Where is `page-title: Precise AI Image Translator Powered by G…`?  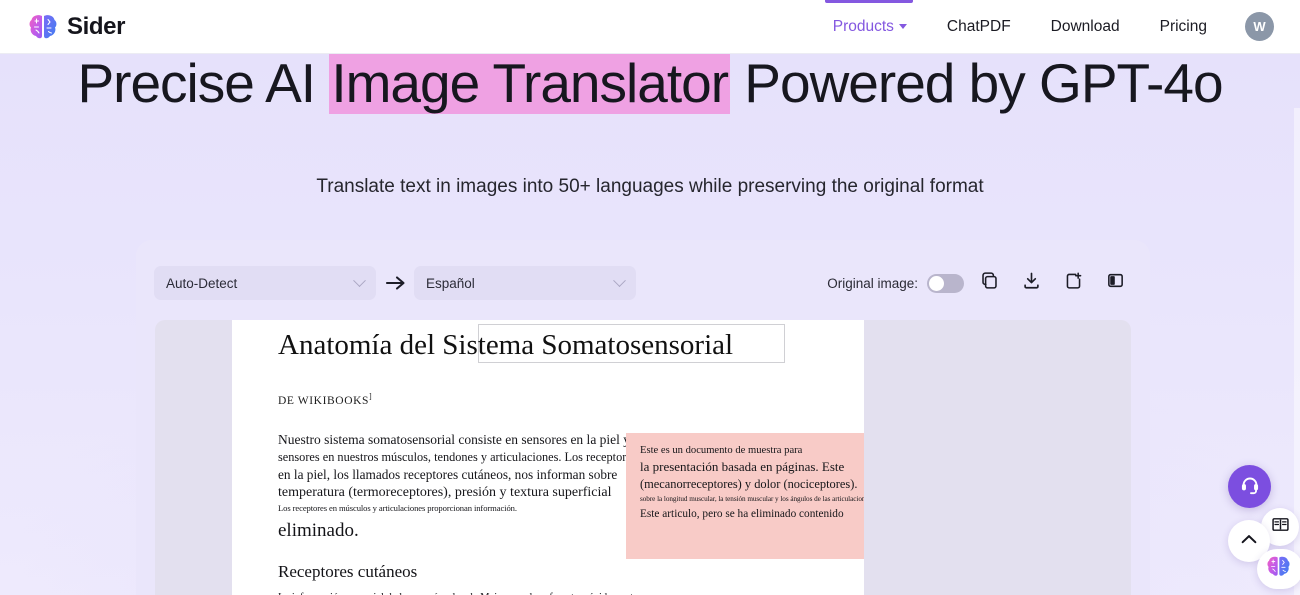 page-title: Precise AI Image Translator Powered by G… is located at coordinates (650, 84).